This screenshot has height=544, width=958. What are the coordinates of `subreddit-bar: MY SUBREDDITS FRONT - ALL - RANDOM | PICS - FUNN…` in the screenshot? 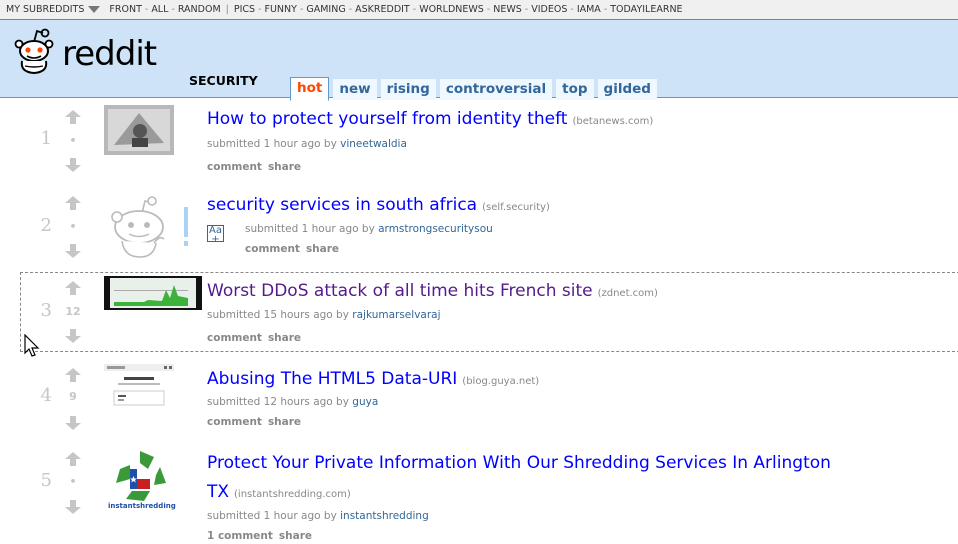 It's located at (479, 10).